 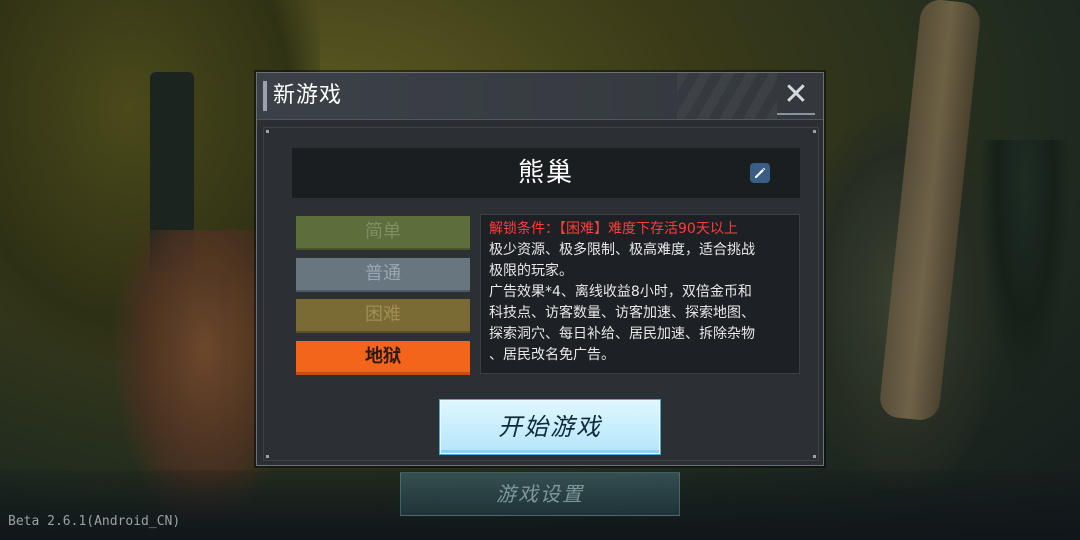 I want to click on difficulty-hell-button: 地狱, so click(x=383, y=358).